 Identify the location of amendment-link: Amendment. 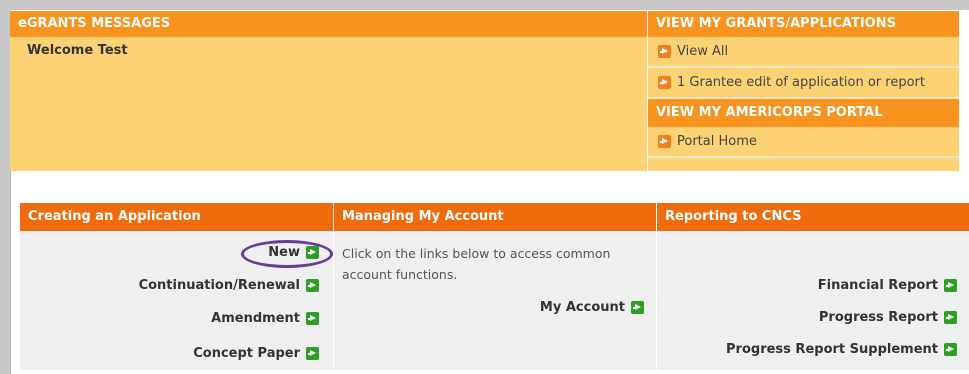
(265, 318).